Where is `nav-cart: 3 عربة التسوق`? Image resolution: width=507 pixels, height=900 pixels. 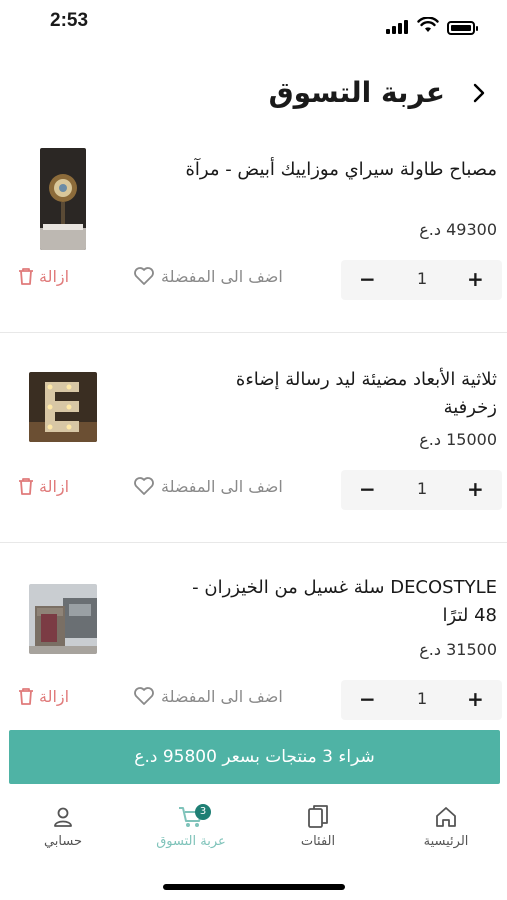
nav-cart: 3 عربة التسوق is located at coordinates (191, 824).